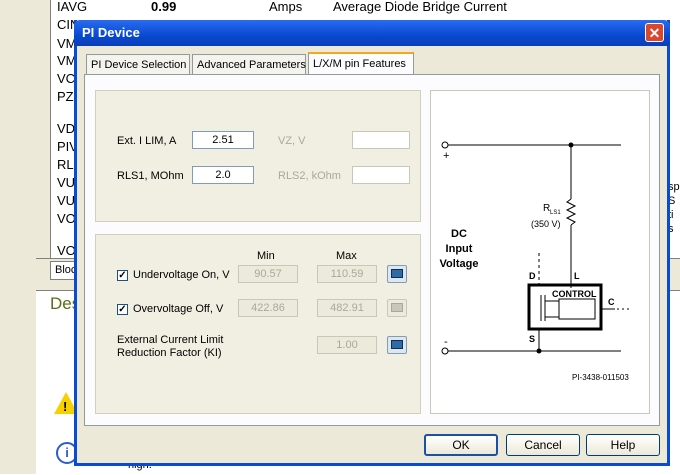 This screenshot has width=680, height=475. I want to click on kl-label-line2: Reduction Factor (KI), so click(169, 353).